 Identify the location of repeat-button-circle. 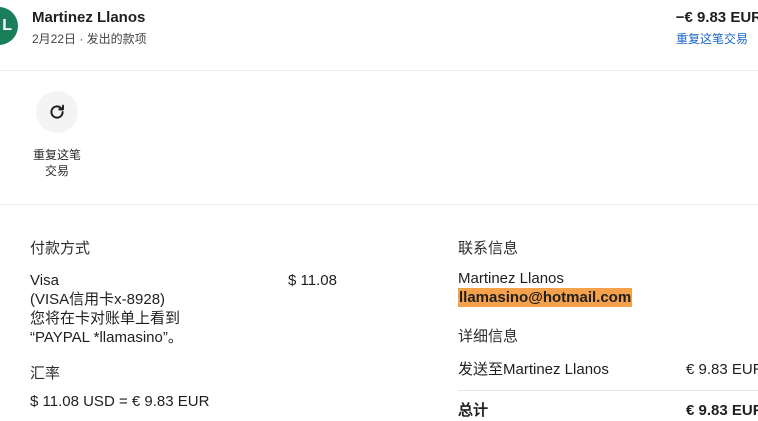
(57, 112).